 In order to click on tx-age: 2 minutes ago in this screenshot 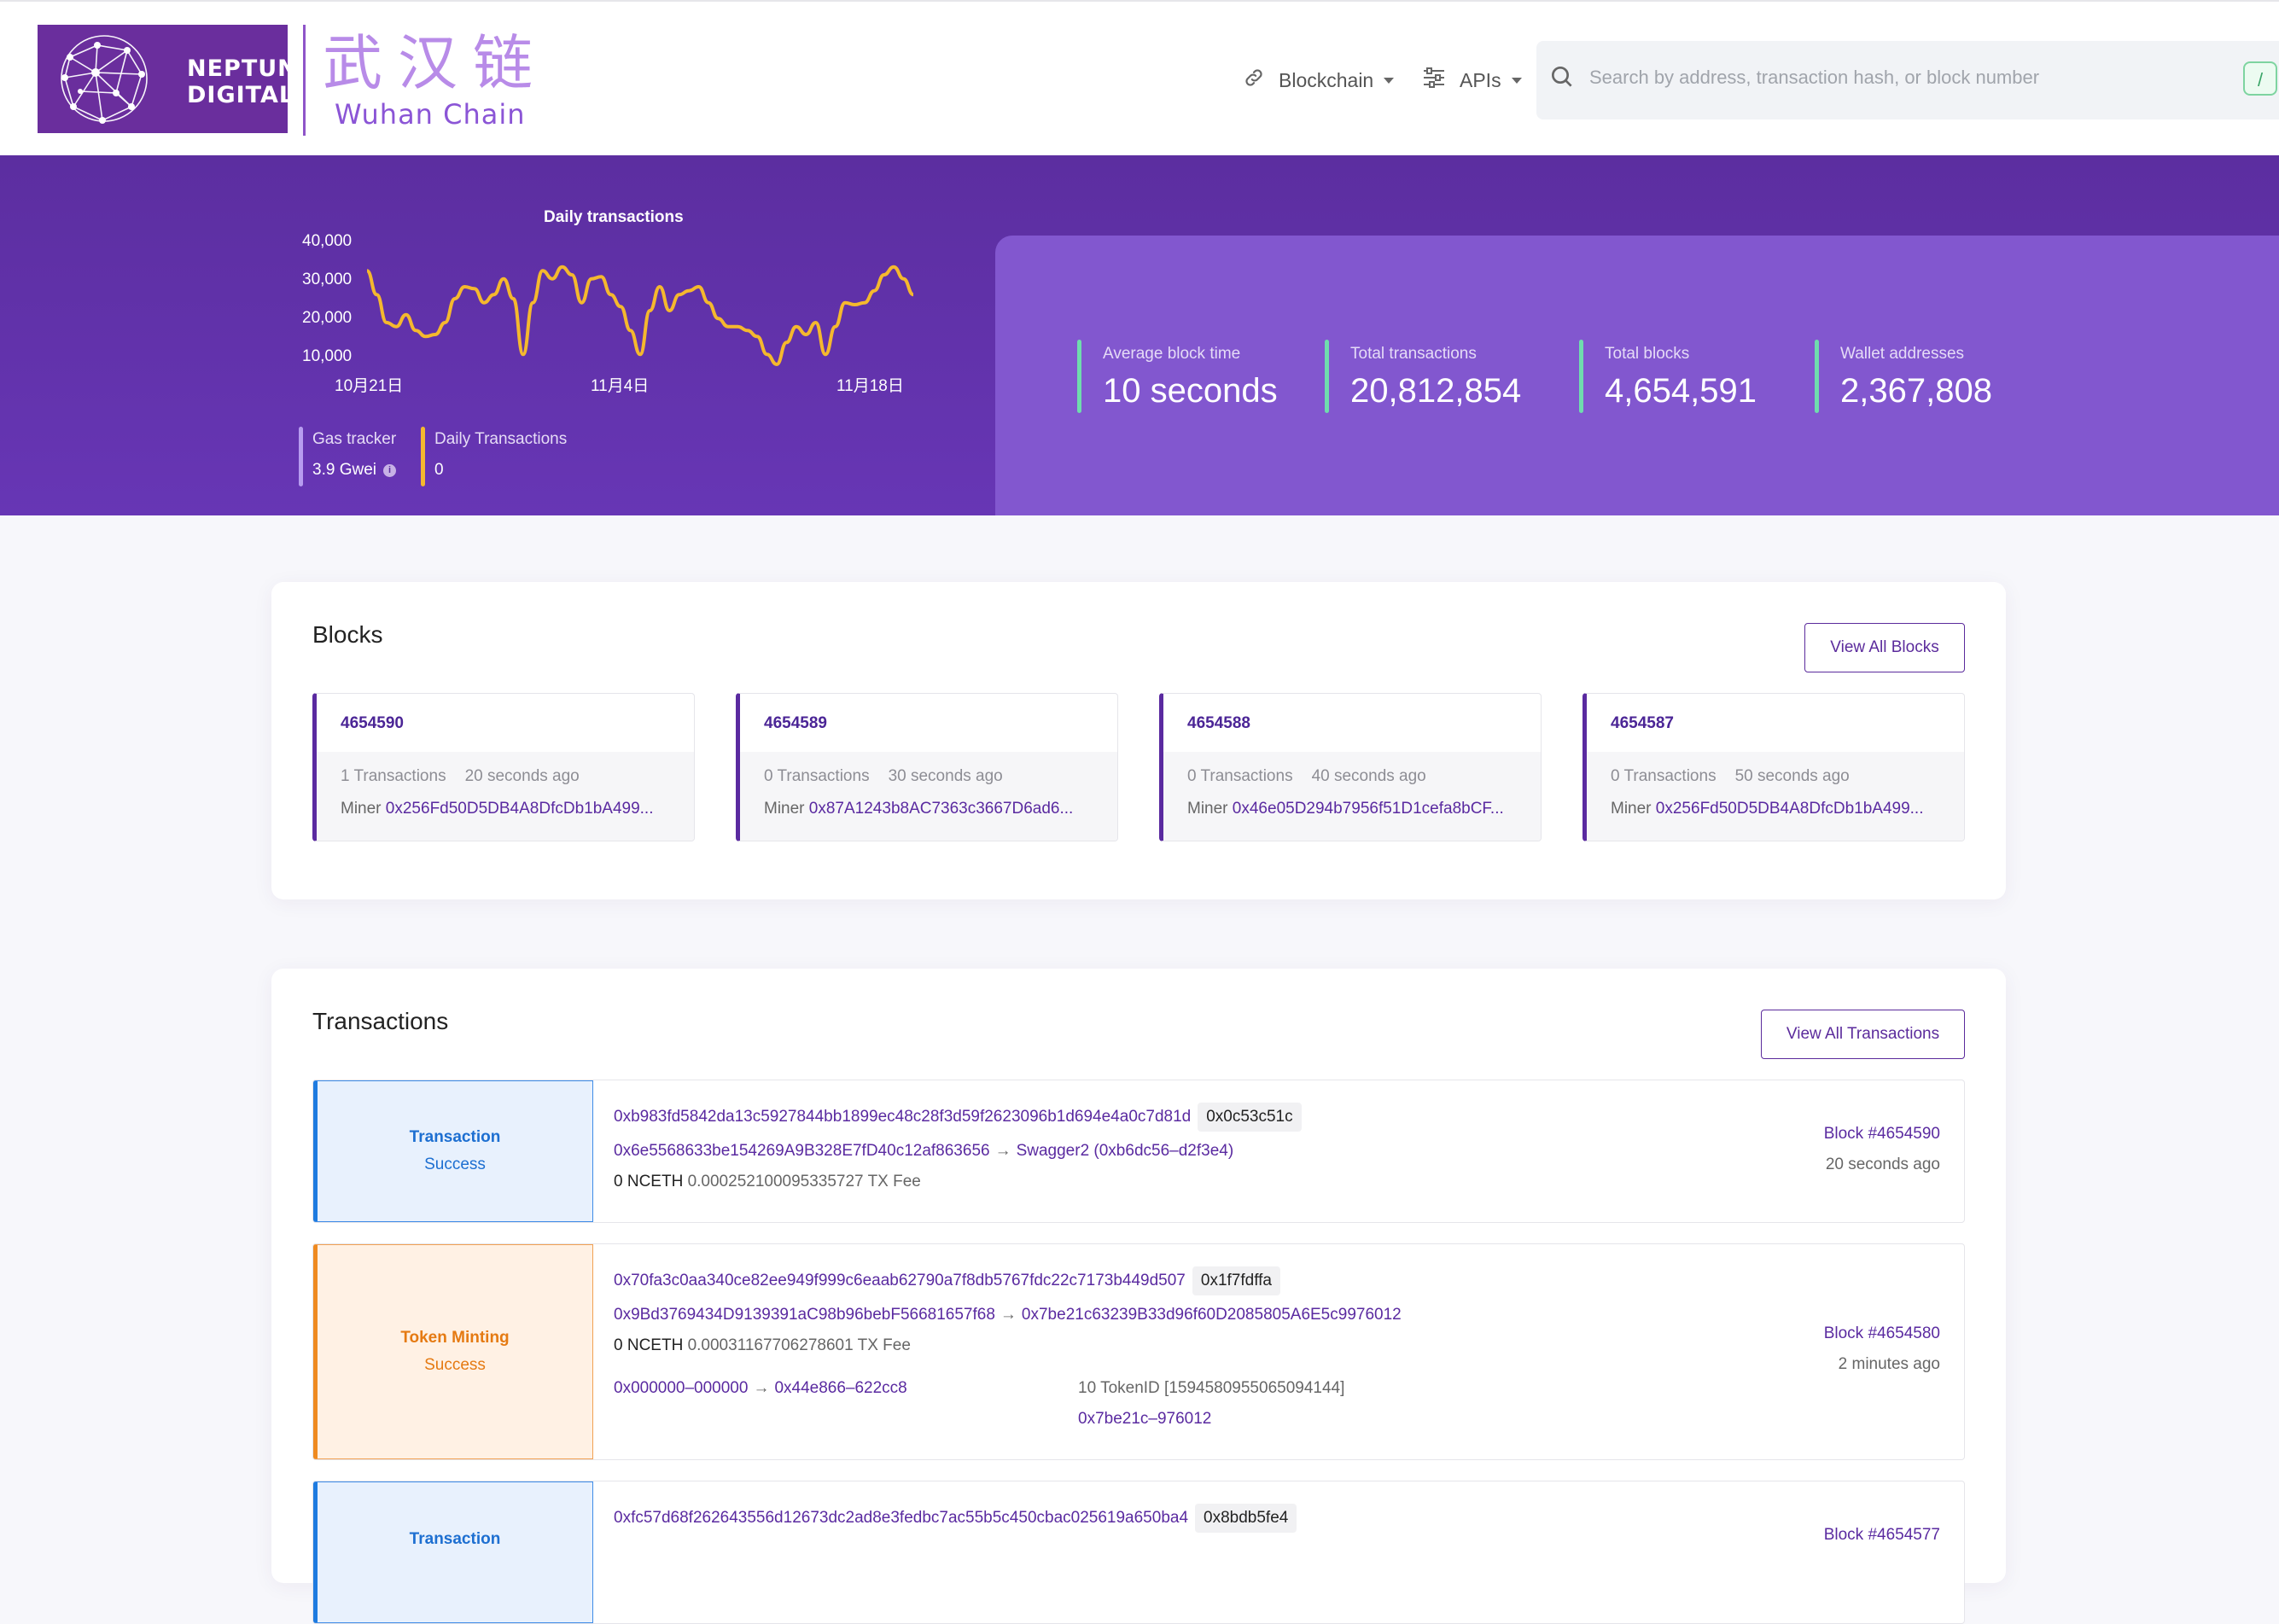, I will do `click(1889, 1364)`.